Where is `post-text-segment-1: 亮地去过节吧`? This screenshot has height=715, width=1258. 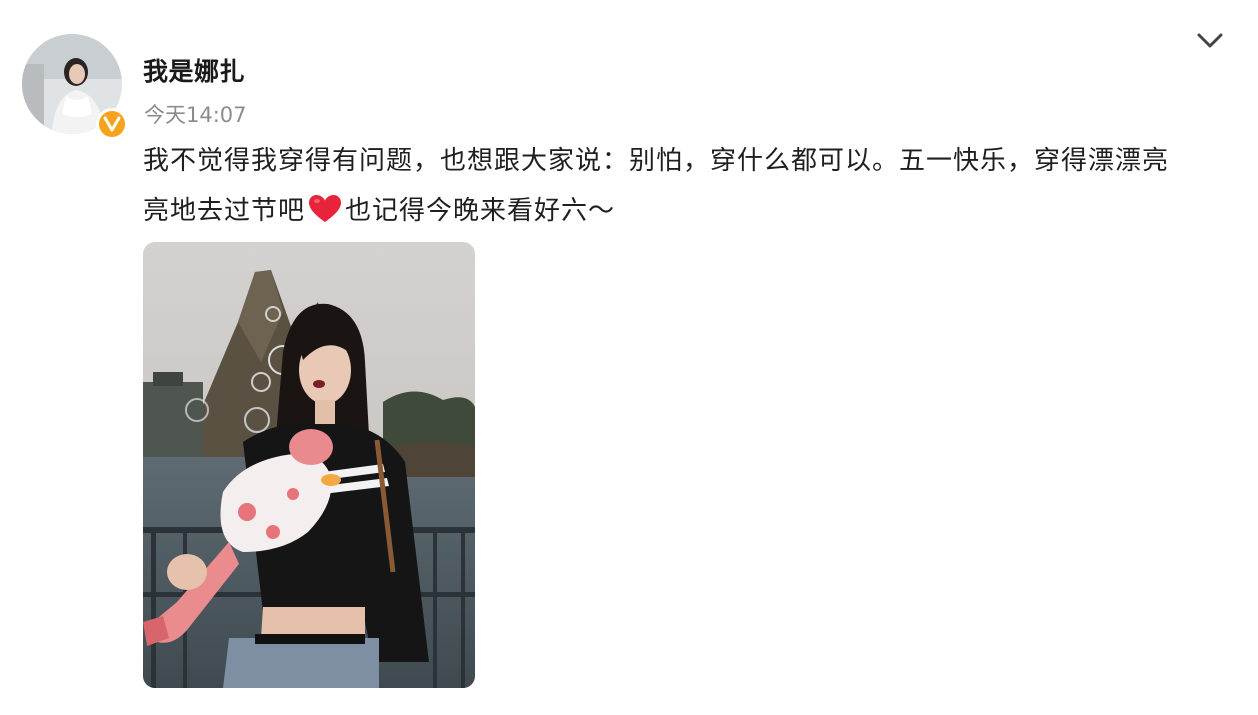
post-text-segment-1: 亮地去过节吧 is located at coordinates (224, 211).